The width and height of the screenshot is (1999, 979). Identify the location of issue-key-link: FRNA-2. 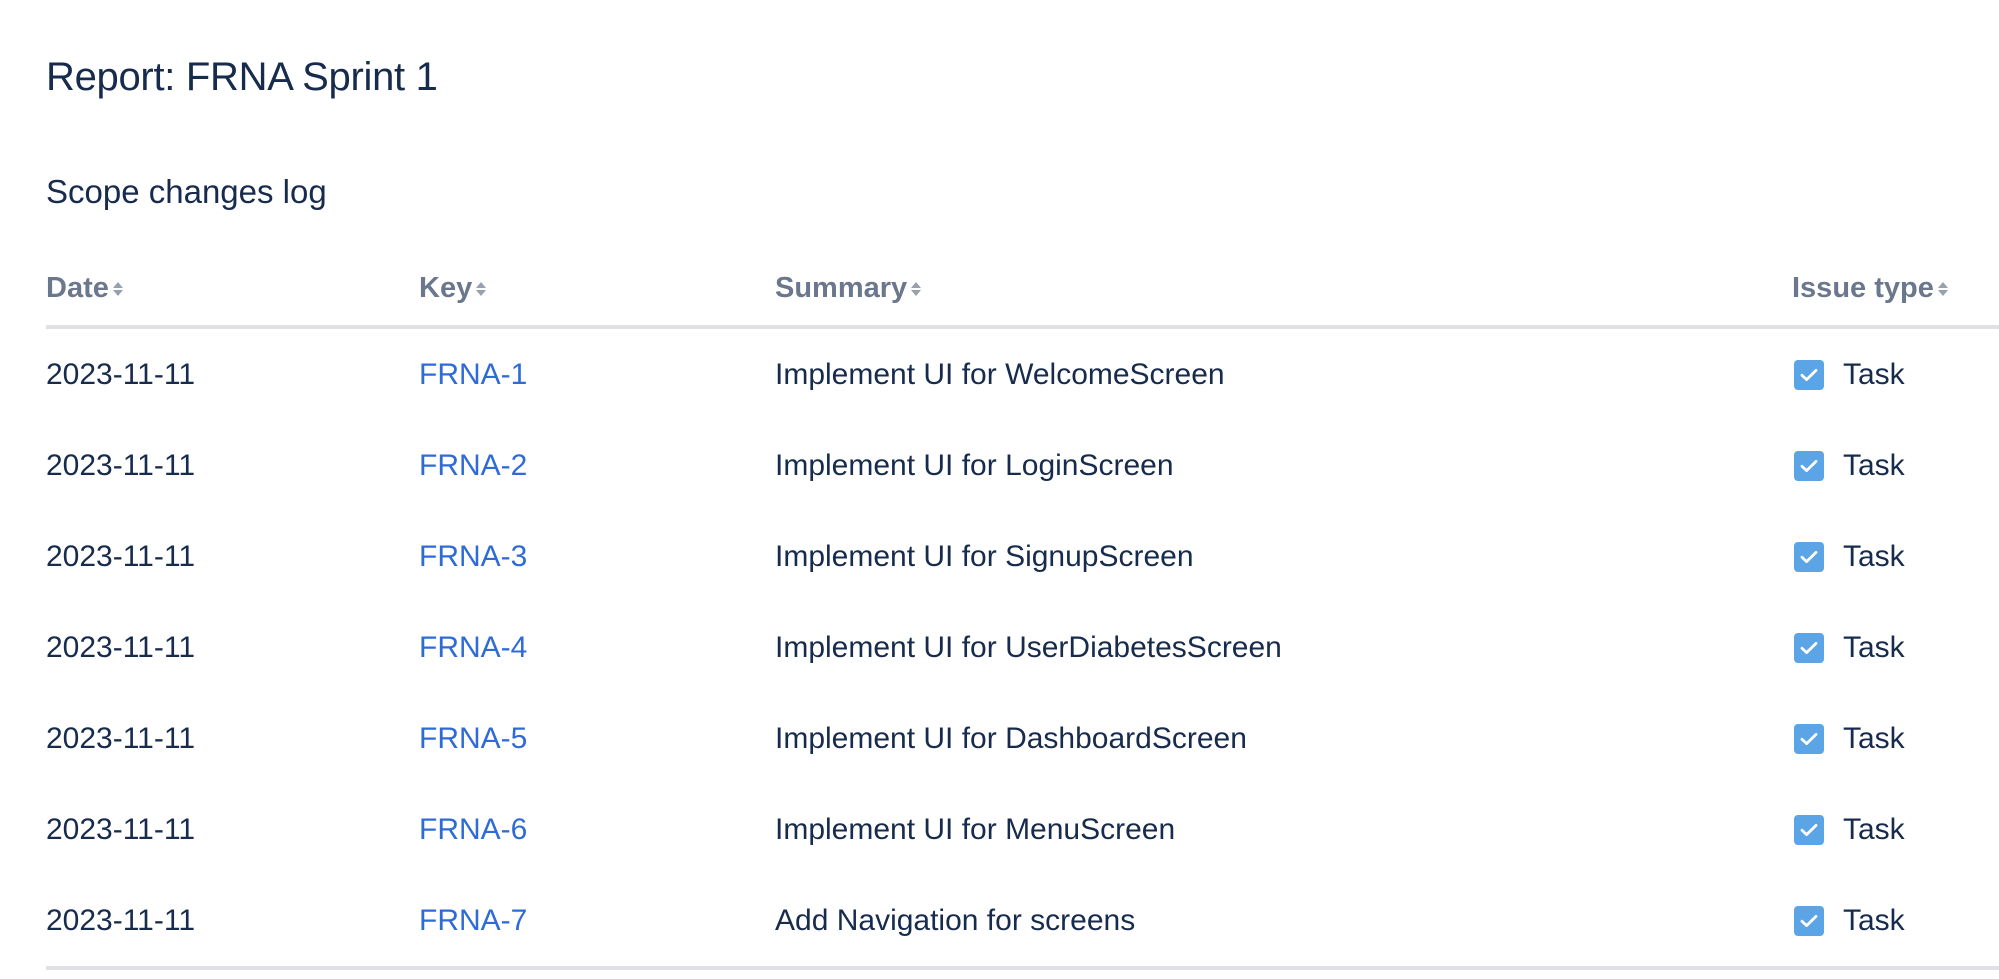
(473, 466).